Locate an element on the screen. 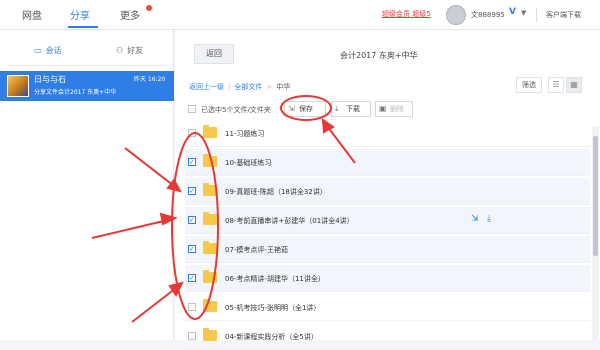 This screenshot has height=350, width=600. contact-name: 日与与石 is located at coordinates (50, 79).